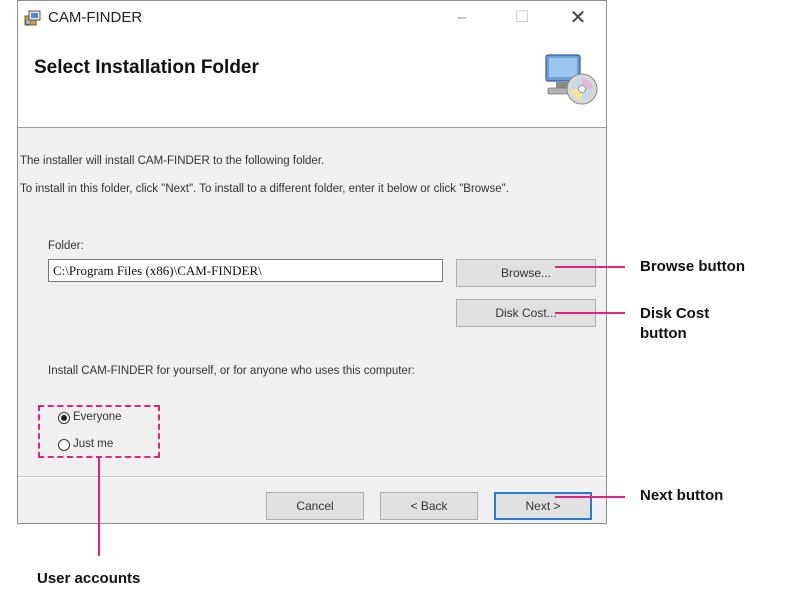  Describe the element at coordinates (315, 506) in the screenshot. I see `cancel-button: Cancel` at that location.